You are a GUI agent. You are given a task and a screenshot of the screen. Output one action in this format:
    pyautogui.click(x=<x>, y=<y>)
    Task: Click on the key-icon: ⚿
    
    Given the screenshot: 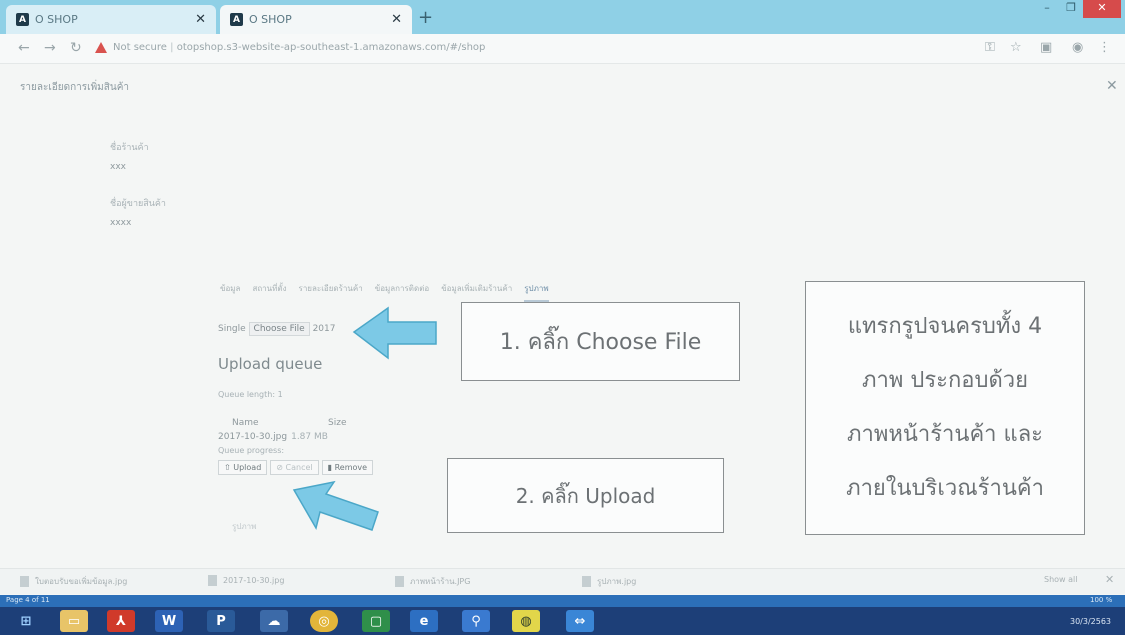 What is the action you would take?
    pyautogui.click(x=990, y=47)
    